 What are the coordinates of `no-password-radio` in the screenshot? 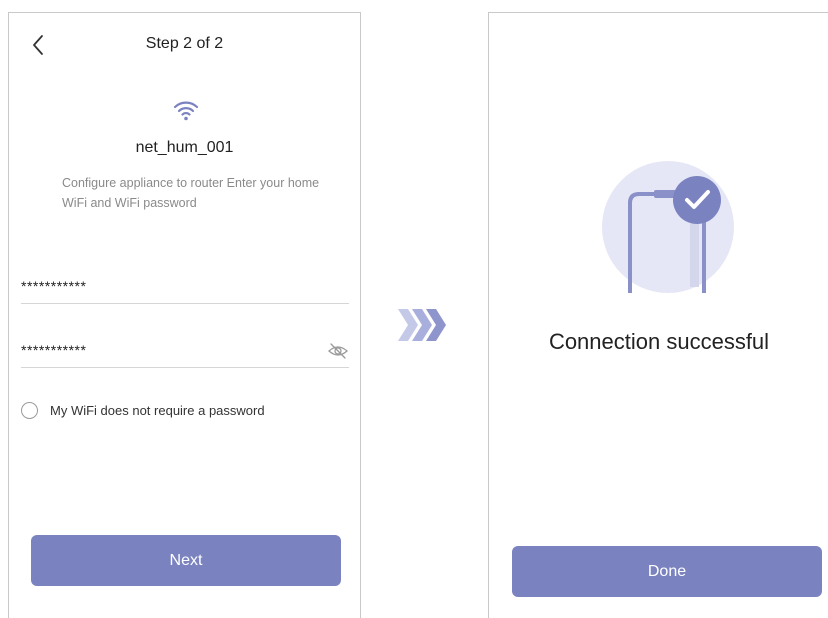 It's located at (29, 410).